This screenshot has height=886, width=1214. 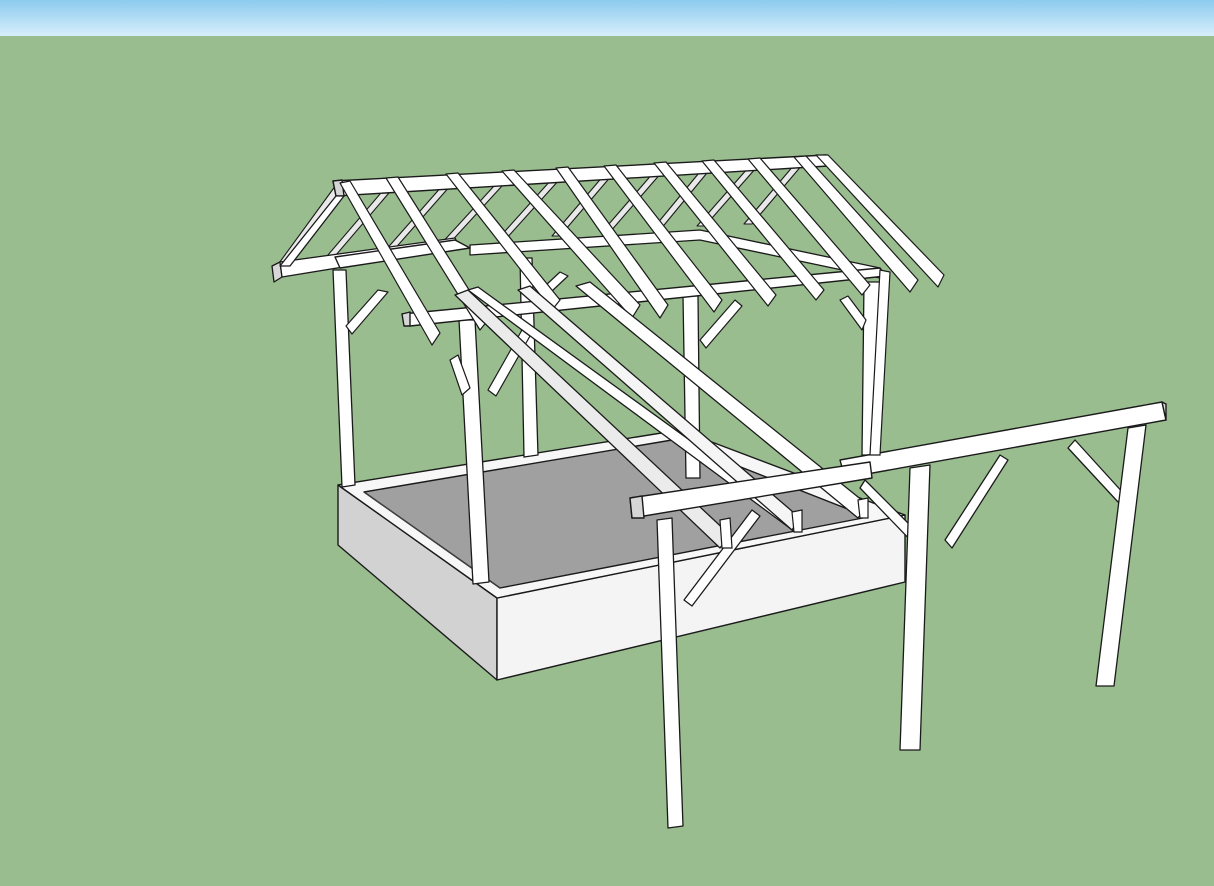 What do you see at coordinates (344, 378) in the screenshot?
I see `post-left-corner` at bounding box center [344, 378].